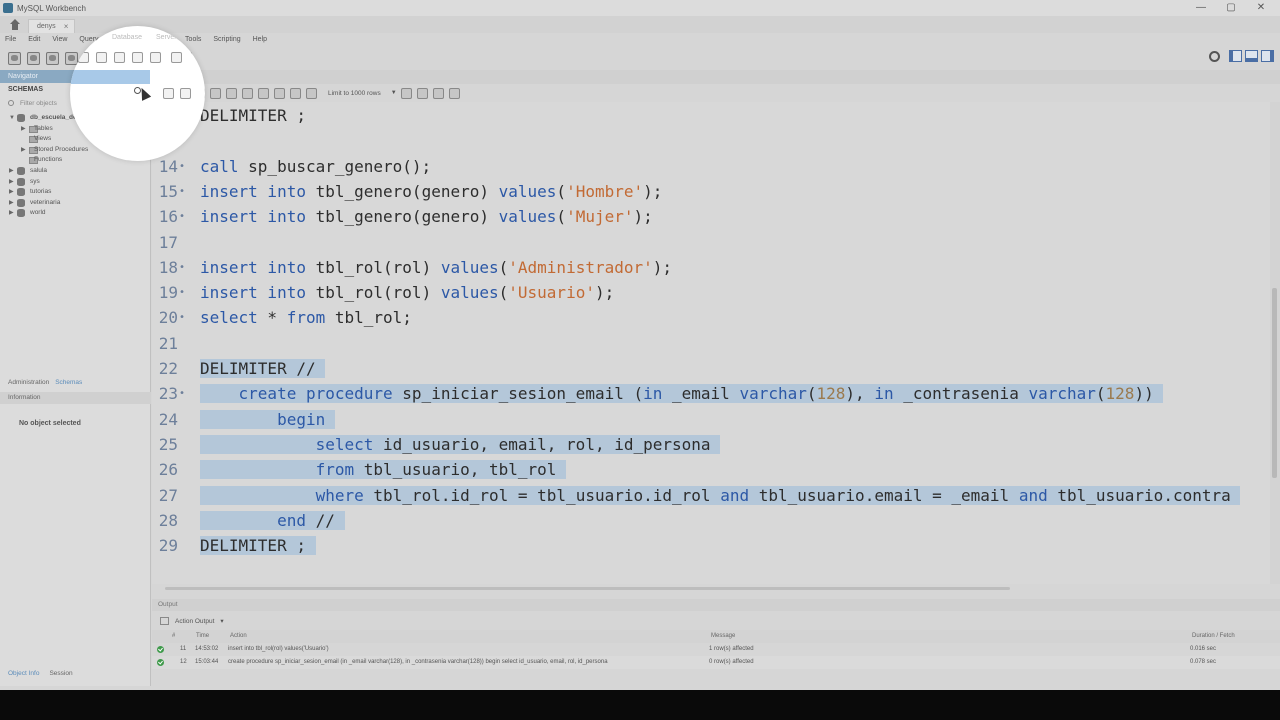 This screenshot has width=1280, height=720. Describe the element at coordinates (711, 317) in the screenshot. I see `code-line: 20 • select * from tbl_rol;` at that location.